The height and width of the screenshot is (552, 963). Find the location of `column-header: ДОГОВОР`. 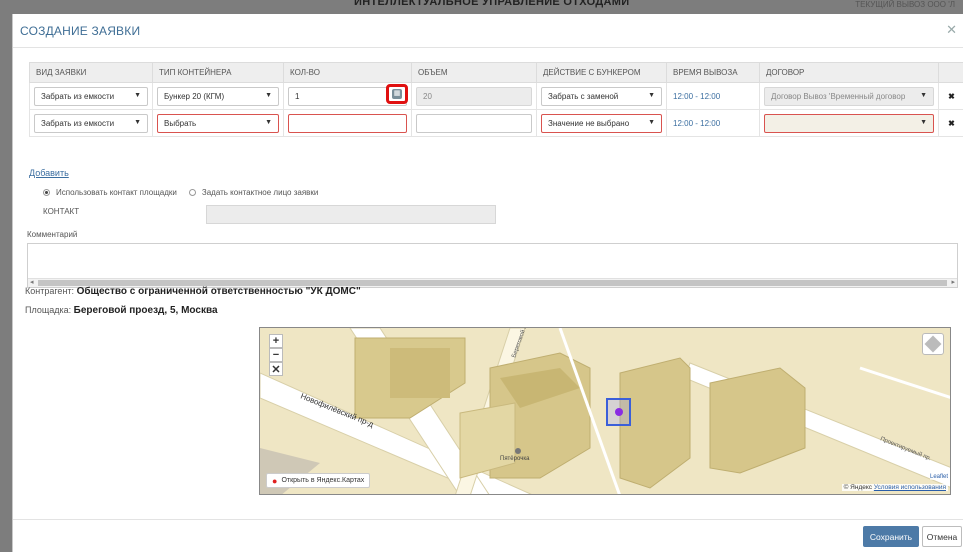

column-header: ДОГОВОР is located at coordinates (849, 72).